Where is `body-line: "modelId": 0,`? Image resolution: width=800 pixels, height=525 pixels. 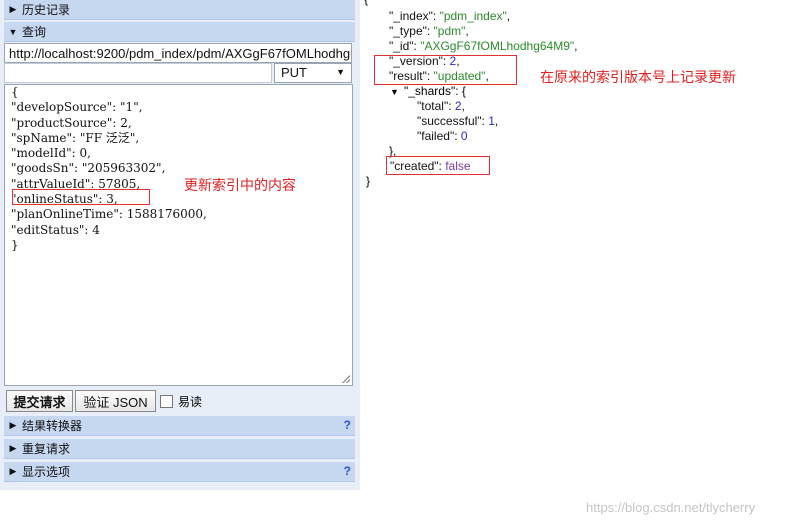
body-line: "modelId": 0, is located at coordinates (51, 153).